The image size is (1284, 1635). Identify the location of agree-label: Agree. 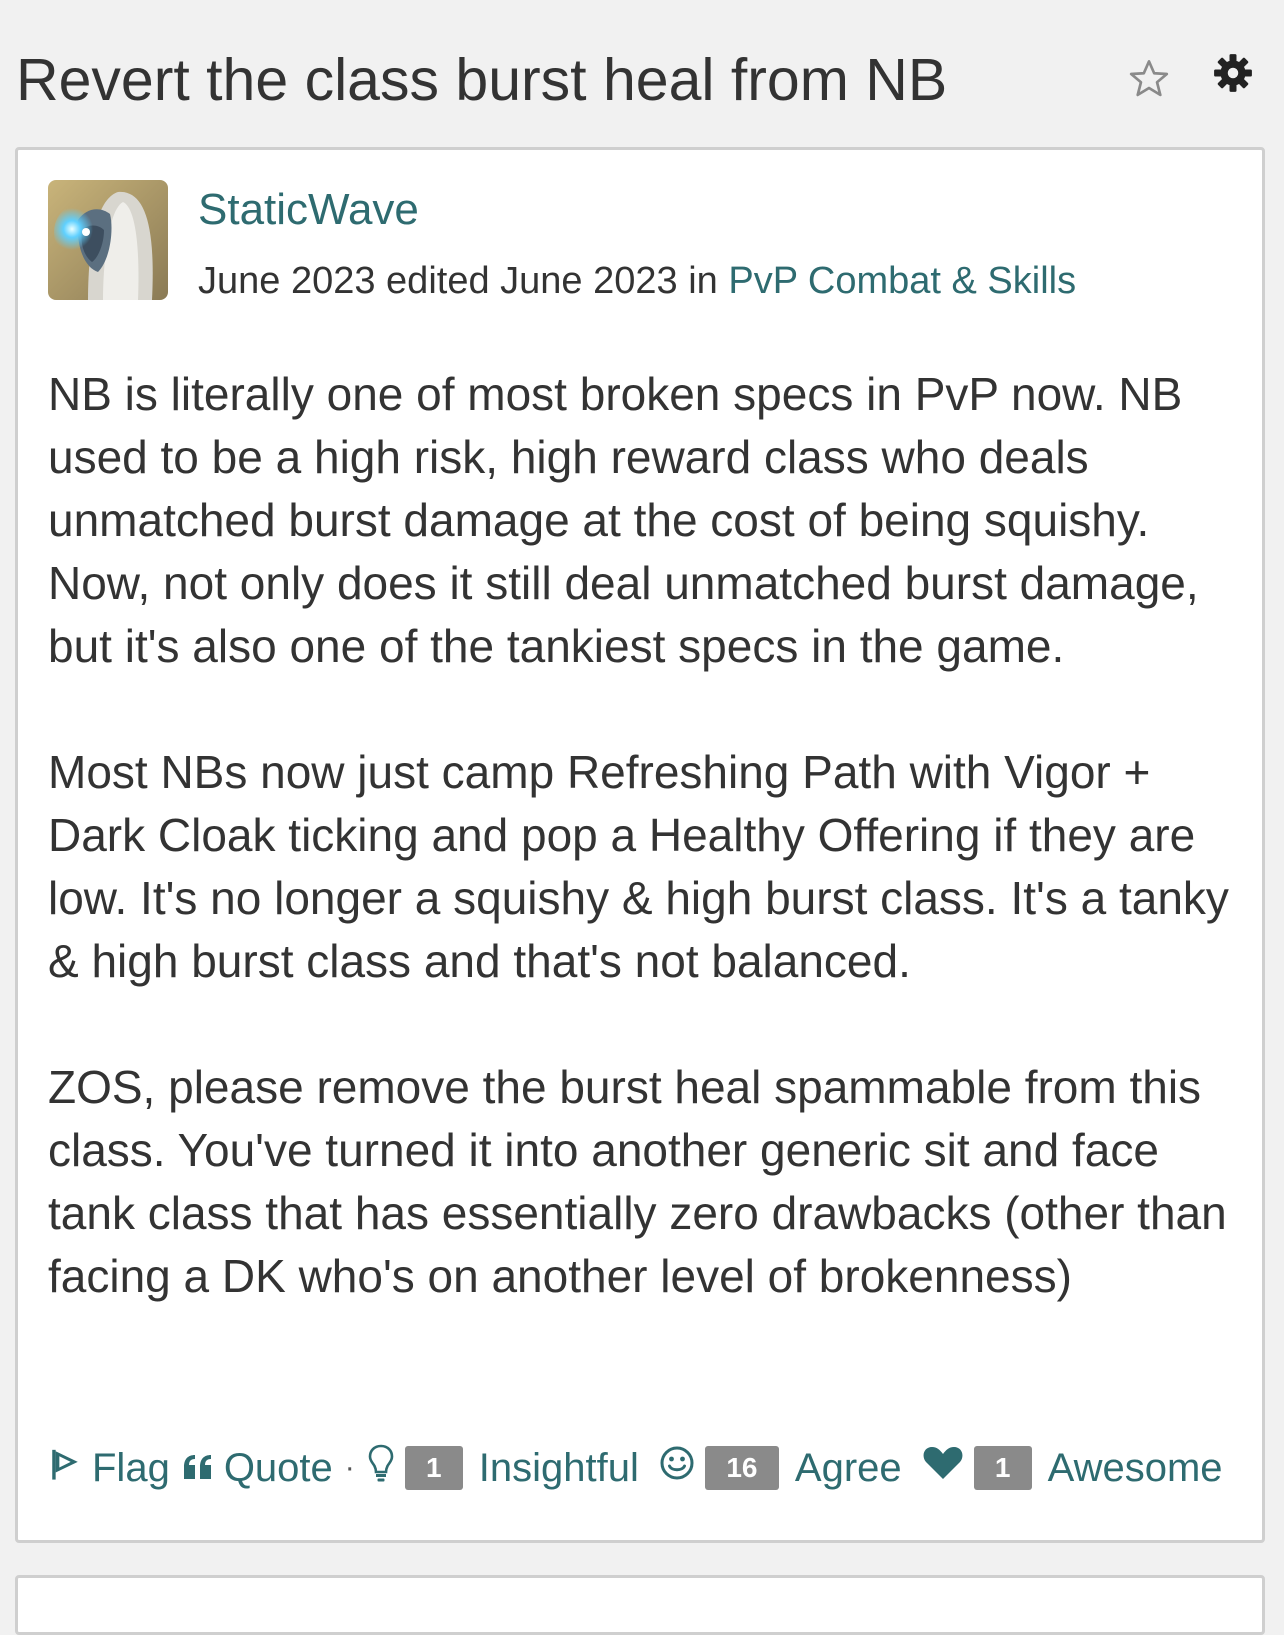
(848, 1467).